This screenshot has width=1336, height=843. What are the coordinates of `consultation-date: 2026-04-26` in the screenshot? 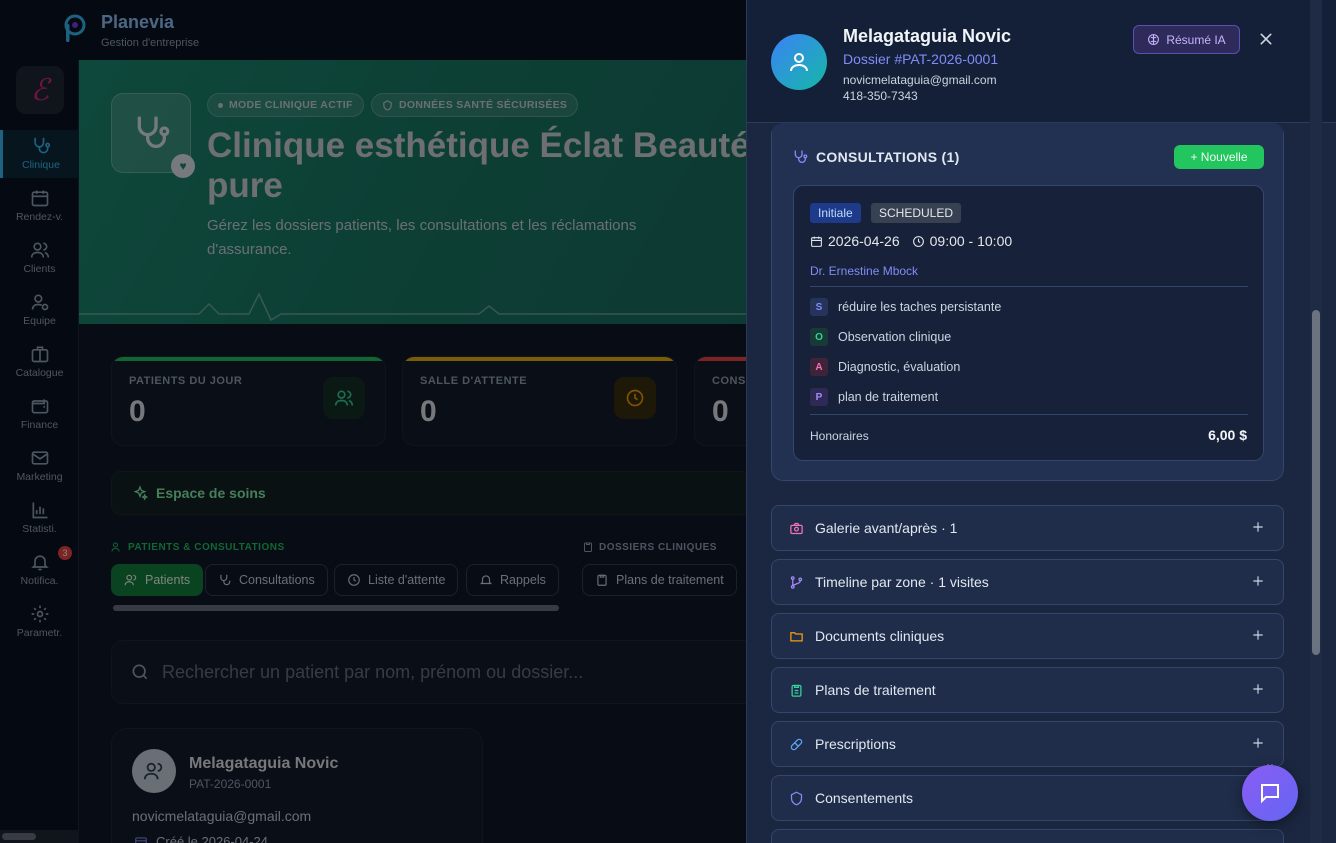 It's located at (864, 241).